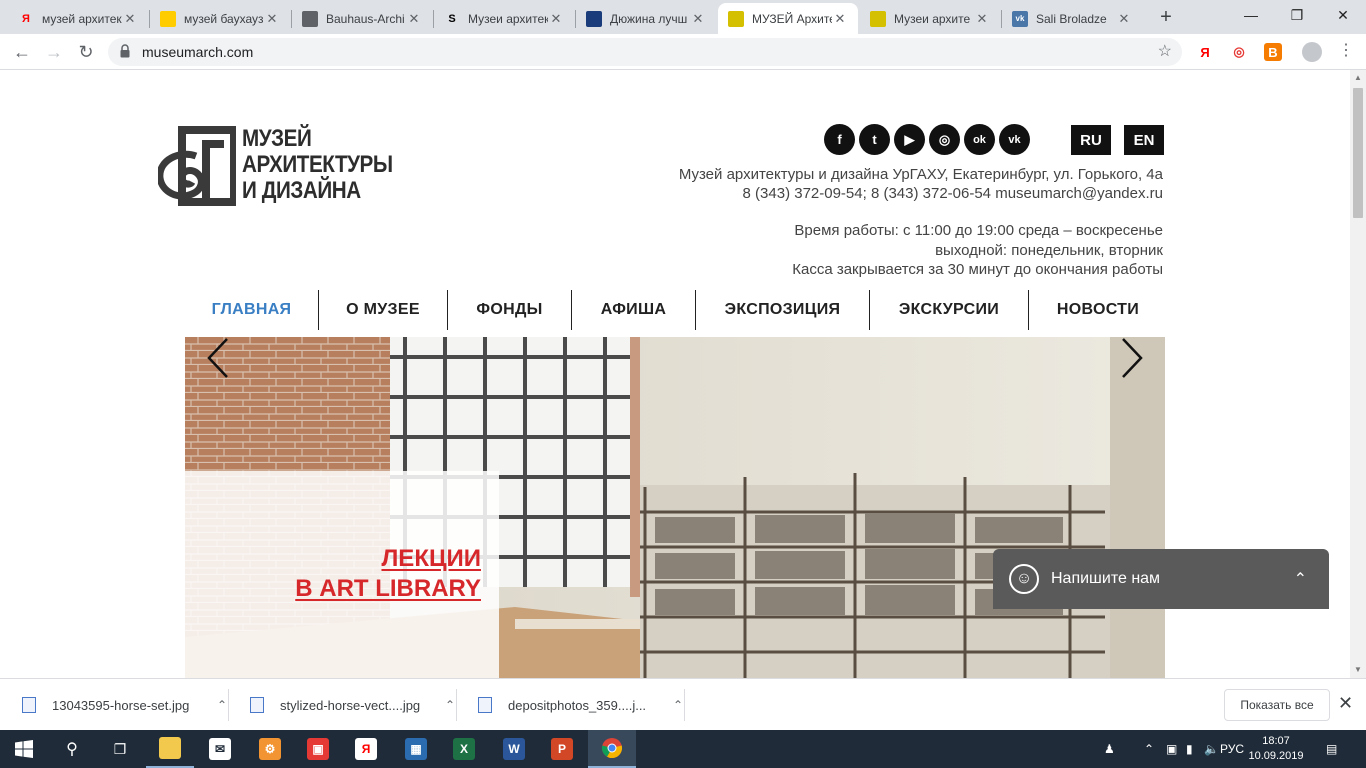 The image size is (1366, 768). I want to click on instagram-icon: ◎, so click(944, 139).